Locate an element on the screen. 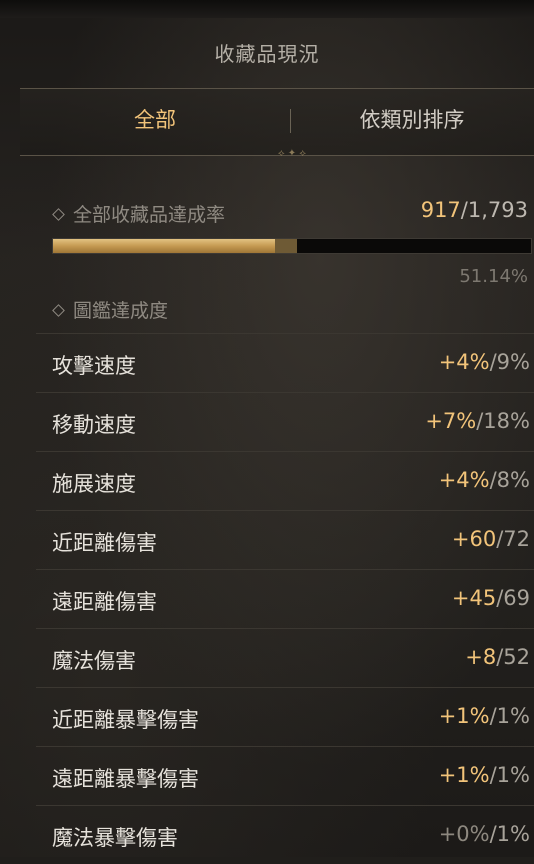 The image size is (534, 864). total-collection-label: 全部收藏品達成率 is located at coordinates (139, 213).